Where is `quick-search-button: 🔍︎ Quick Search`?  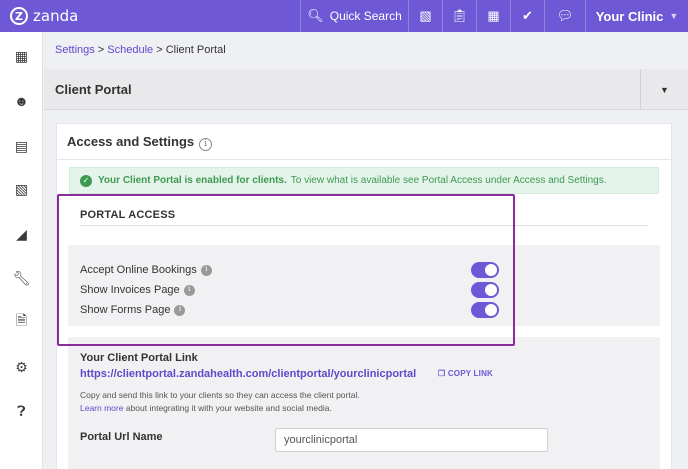
quick-search-button: 🔍︎ Quick Search is located at coordinates (354, 16).